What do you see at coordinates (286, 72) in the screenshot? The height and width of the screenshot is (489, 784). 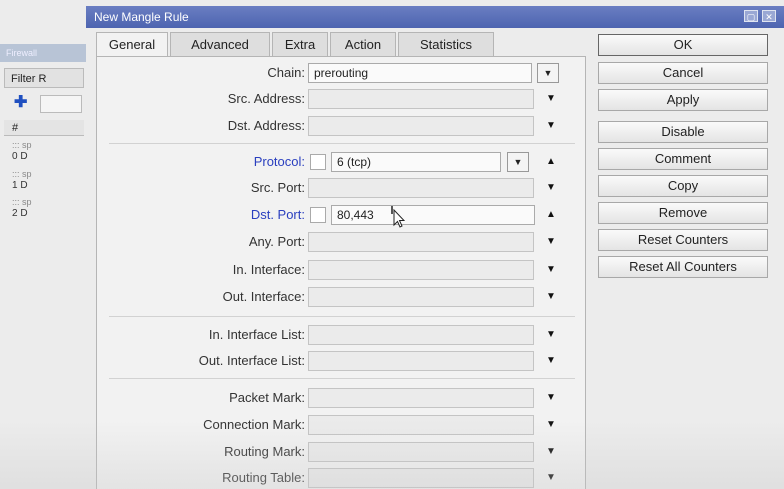 I see `chain-label: Chain:` at bounding box center [286, 72].